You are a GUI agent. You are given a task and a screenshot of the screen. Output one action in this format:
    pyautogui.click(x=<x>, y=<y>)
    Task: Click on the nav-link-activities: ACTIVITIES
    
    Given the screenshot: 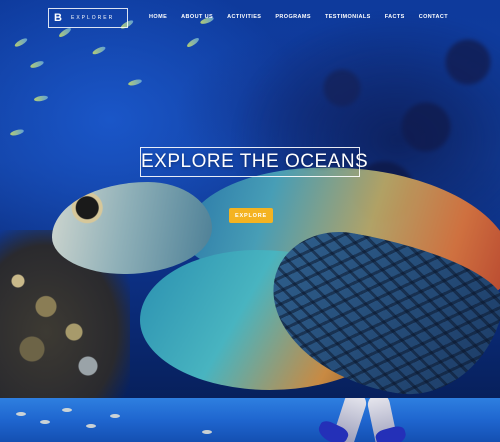 What is the action you would take?
    pyautogui.click(x=244, y=17)
    